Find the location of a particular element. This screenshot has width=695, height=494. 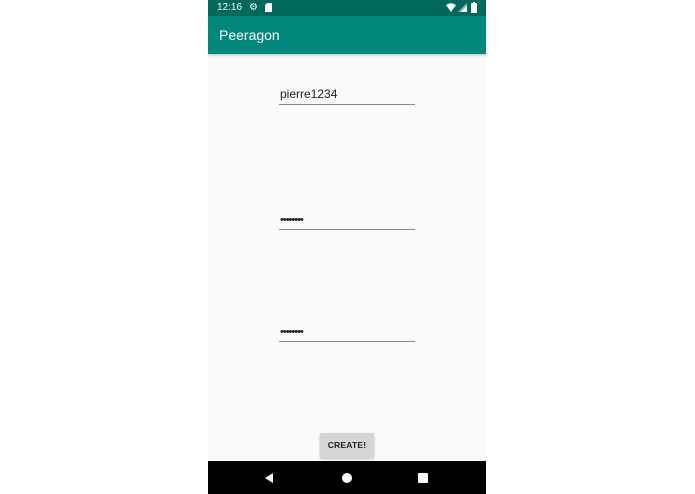

confirm-password-value: •••••••• is located at coordinates (292, 332).